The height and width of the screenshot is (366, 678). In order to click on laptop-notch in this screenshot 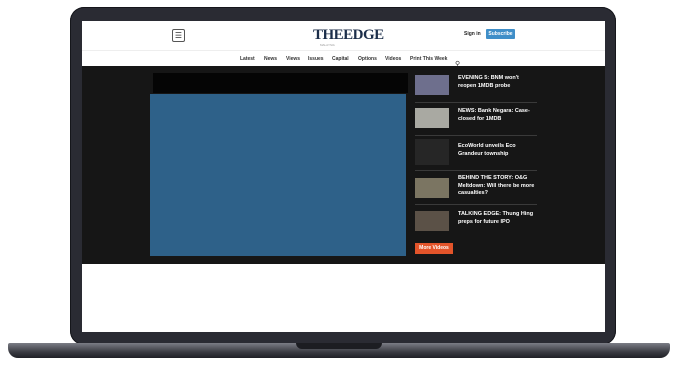, I will do `click(339, 346)`.